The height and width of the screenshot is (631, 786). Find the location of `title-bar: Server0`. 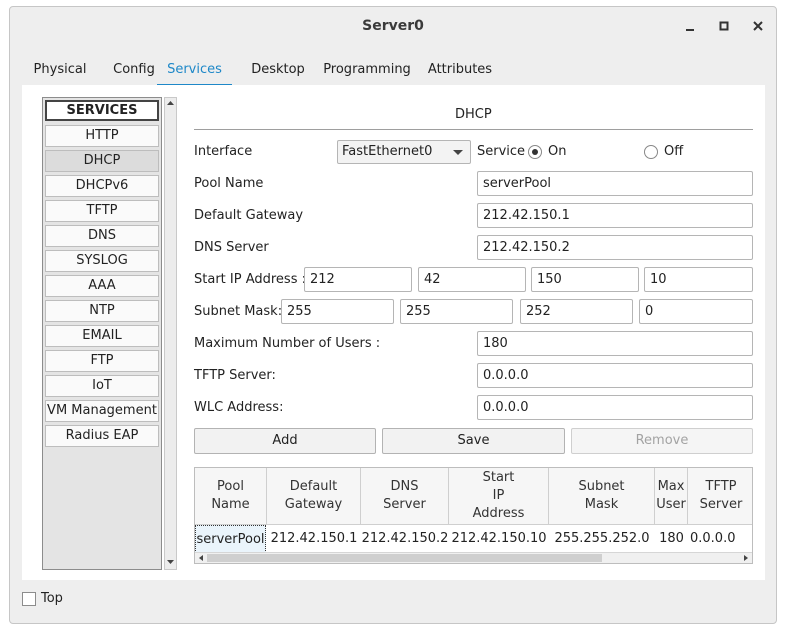

title-bar: Server0 is located at coordinates (393, 27).